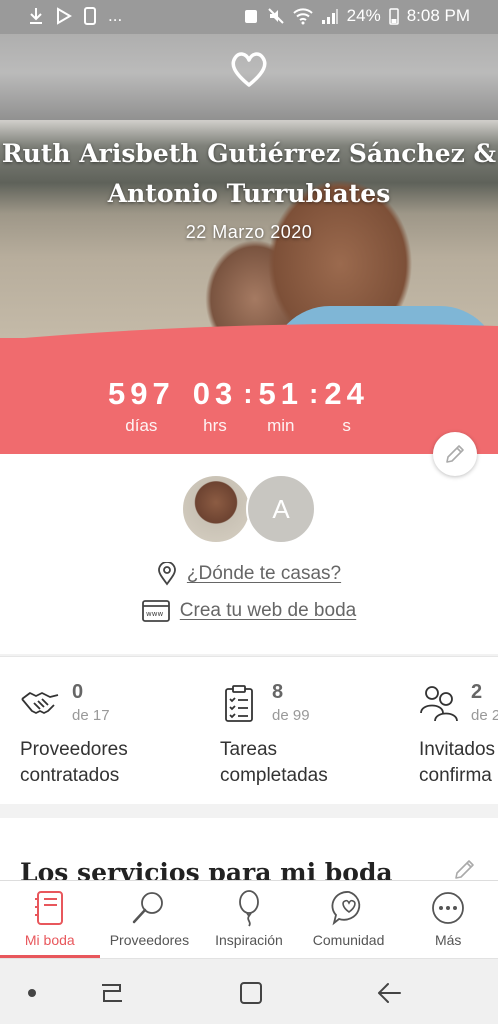 The width and height of the screenshot is (498, 1024). Describe the element at coordinates (346, 393) in the screenshot. I see `countdown-seconds-value: 24` at that location.